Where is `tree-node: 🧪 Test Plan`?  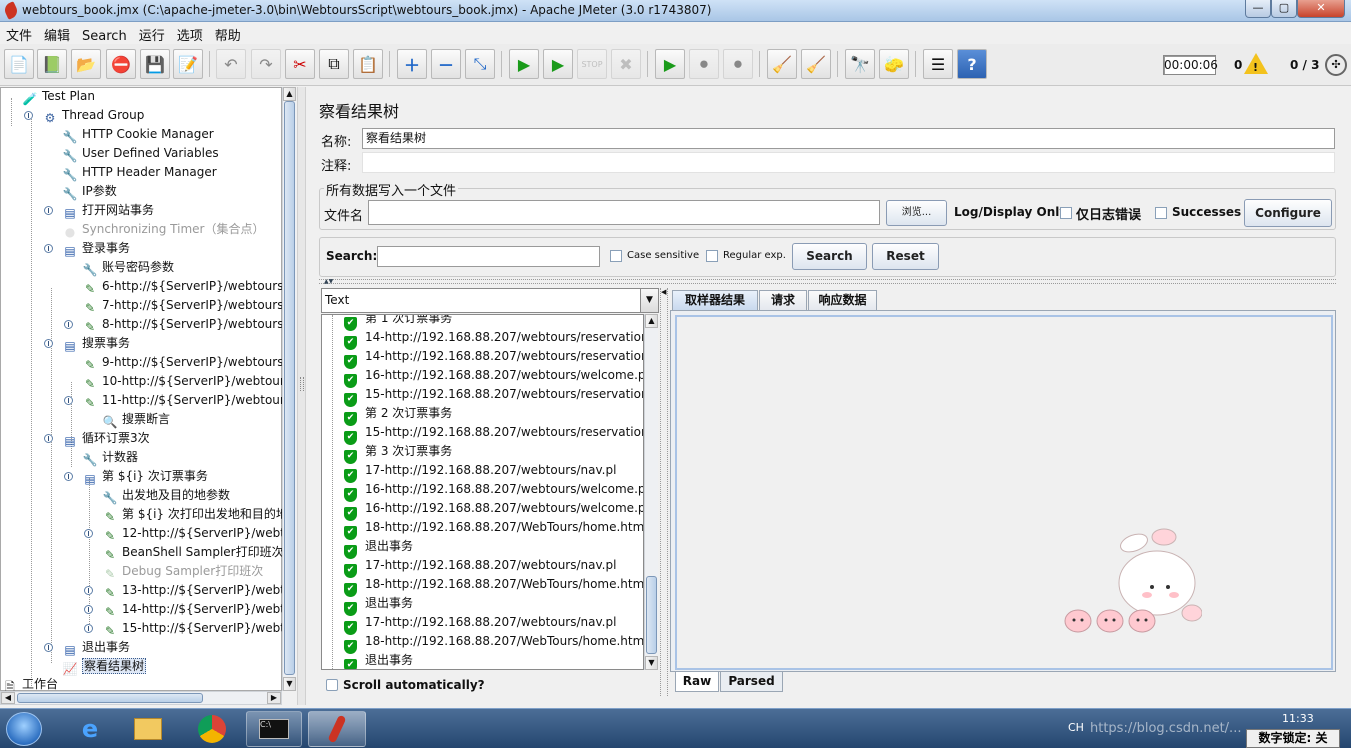 tree-node: 🧪 Test Plan is located at coordinates (58, 96).